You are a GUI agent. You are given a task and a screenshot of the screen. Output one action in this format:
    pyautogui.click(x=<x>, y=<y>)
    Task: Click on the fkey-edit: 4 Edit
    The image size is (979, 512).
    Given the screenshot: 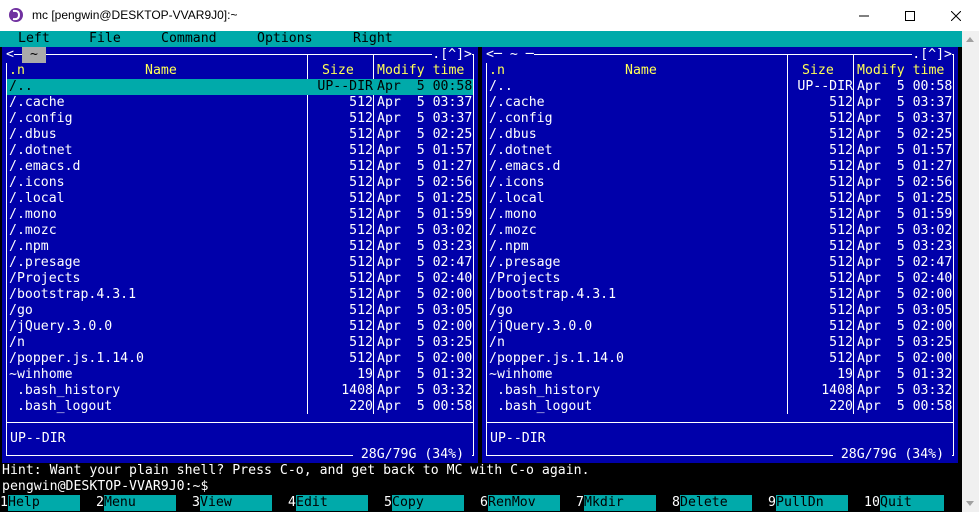 What is the action you would take?
    pyautogui.click(x=336, y=503)
    